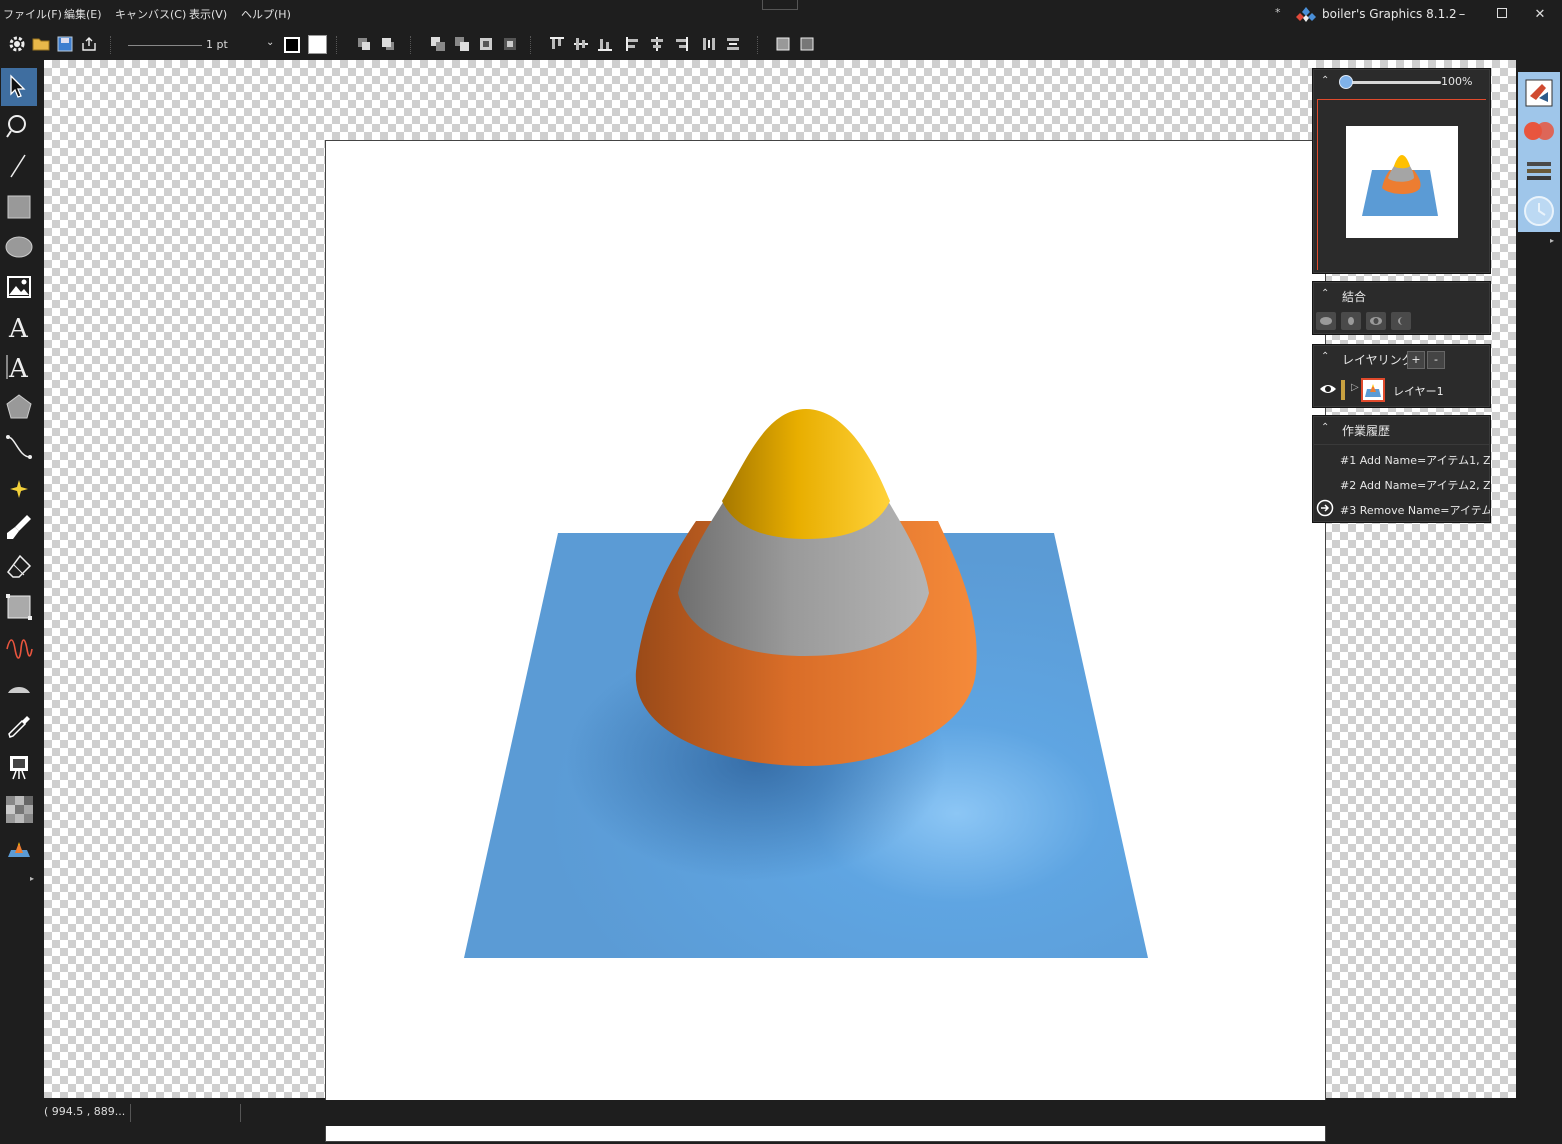 This screenshot has height=1144, width=1562. I want to click on mosaic-tool-button, so click(19, 809).